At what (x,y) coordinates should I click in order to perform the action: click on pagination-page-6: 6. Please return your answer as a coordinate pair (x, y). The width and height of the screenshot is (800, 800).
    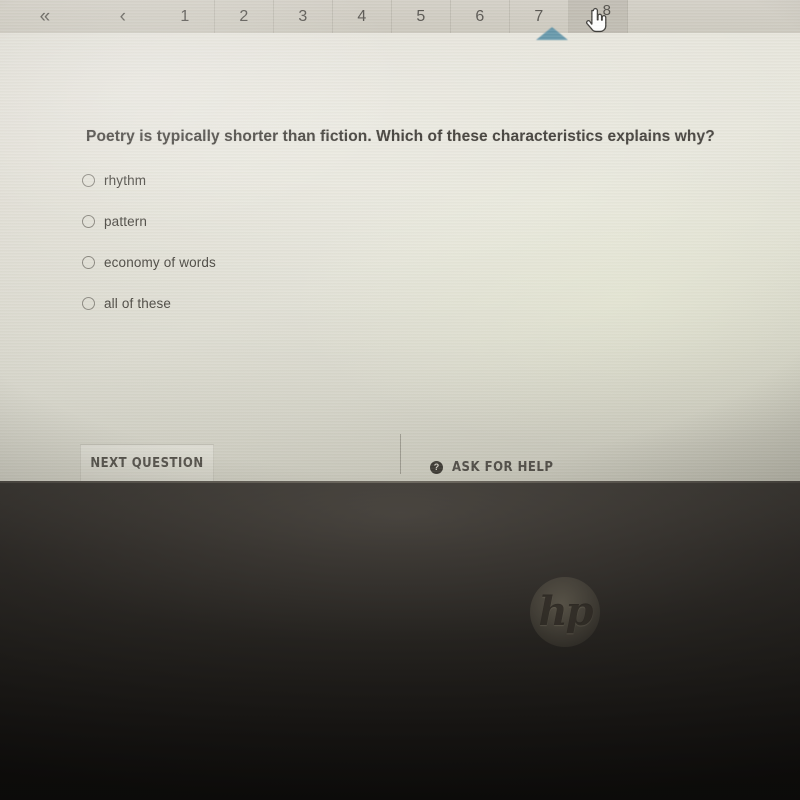
    Looking at the image, I should click on (480, 16).